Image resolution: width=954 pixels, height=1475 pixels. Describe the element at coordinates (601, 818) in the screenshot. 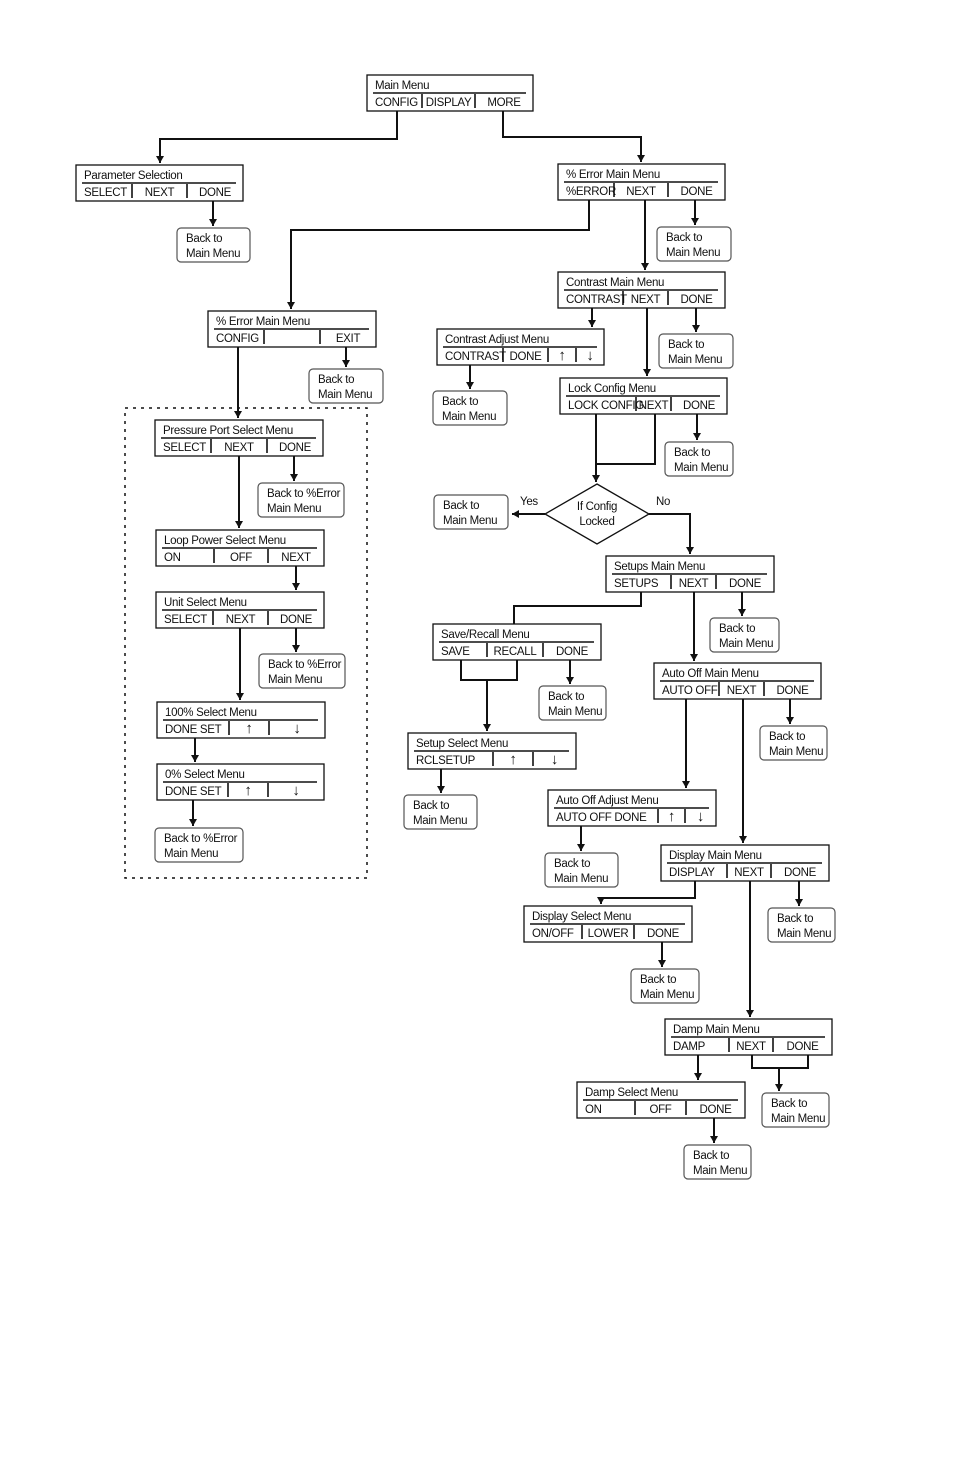

I see `softkey-label: AUTO OFF DONE` at that location.